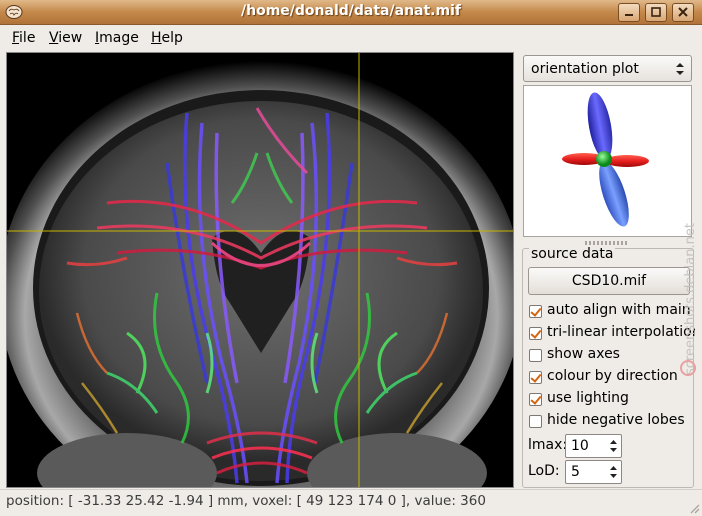 This screenshot has width=702, height=516. I want to click on checkbox-auto-align-label: auto align with main view, so click(621, 310).